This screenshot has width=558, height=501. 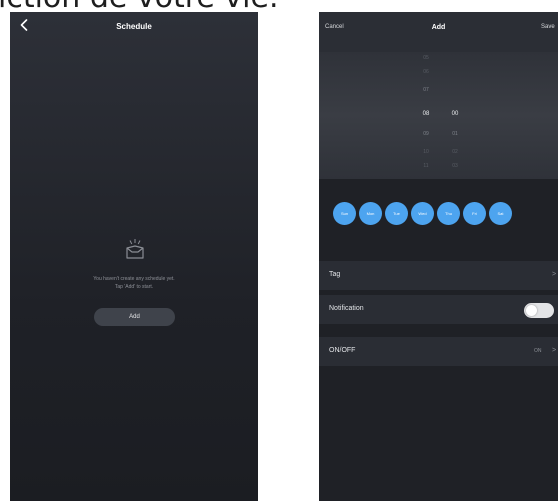 What do you see at coordinates (335, 274) in the screenshot?
I see `tag-label: Tag` at bounding box center [335, 274].